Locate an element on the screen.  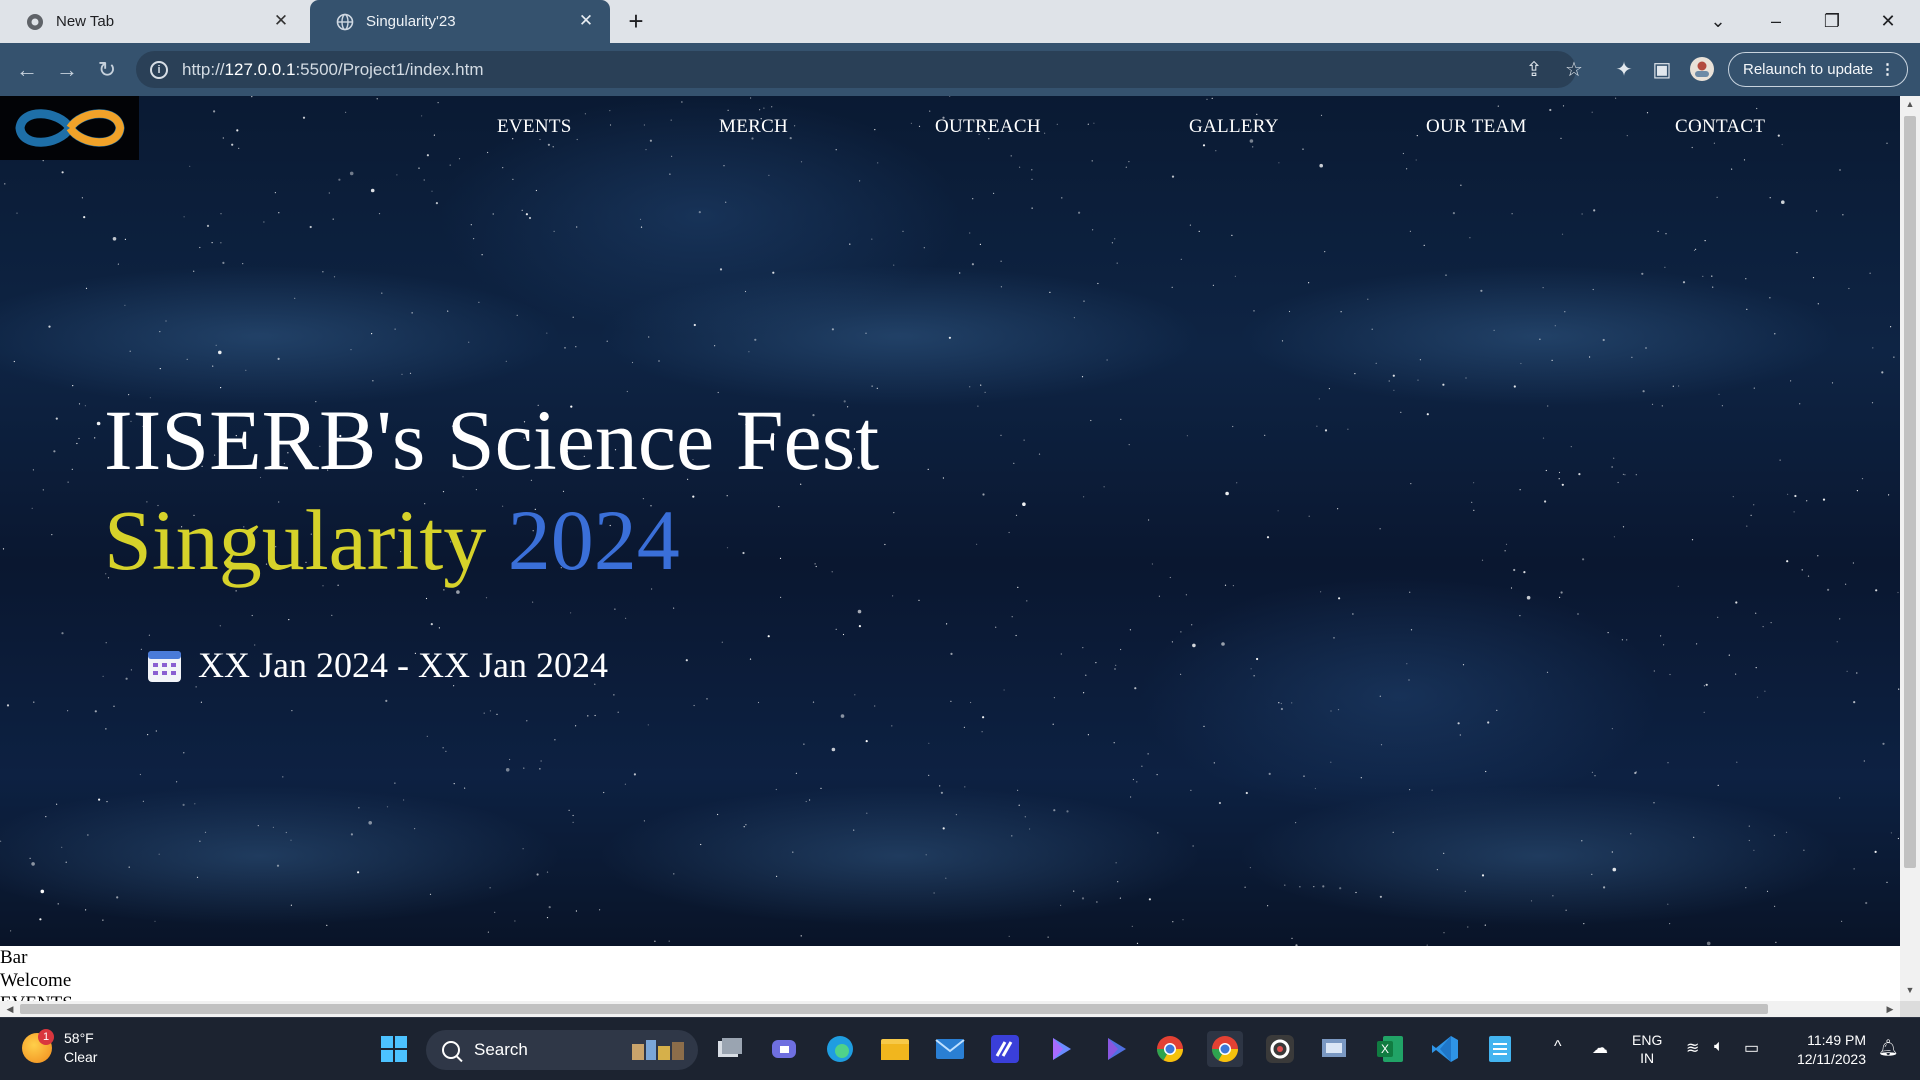
tab-strip: New Tab ✕ Singularity'23 ✕ + ⌄ – ❐ ✕ is located at coordinates (960, 21).